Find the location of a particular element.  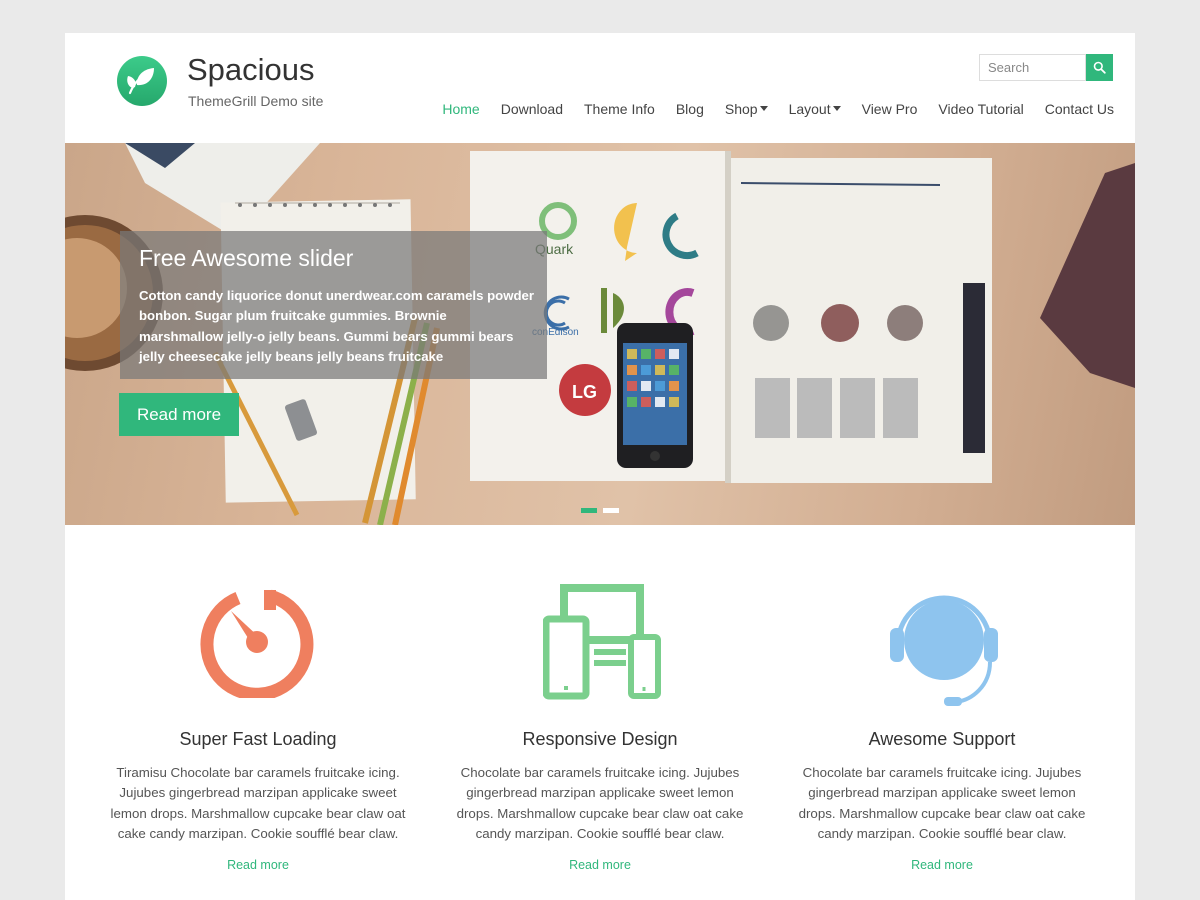

search-input is located at coordinates (1032, 67).